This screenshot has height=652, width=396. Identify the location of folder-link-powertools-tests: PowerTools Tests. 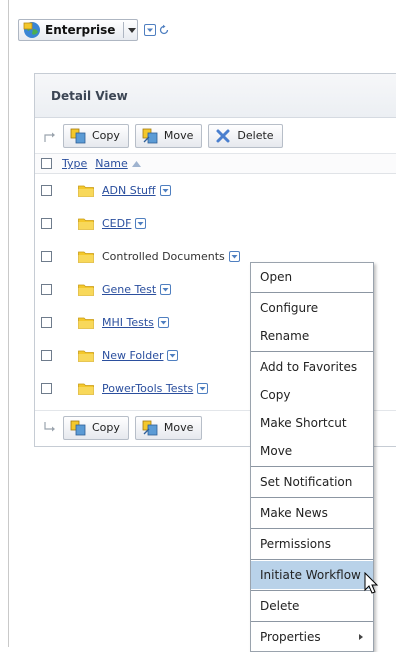
(147, 388).